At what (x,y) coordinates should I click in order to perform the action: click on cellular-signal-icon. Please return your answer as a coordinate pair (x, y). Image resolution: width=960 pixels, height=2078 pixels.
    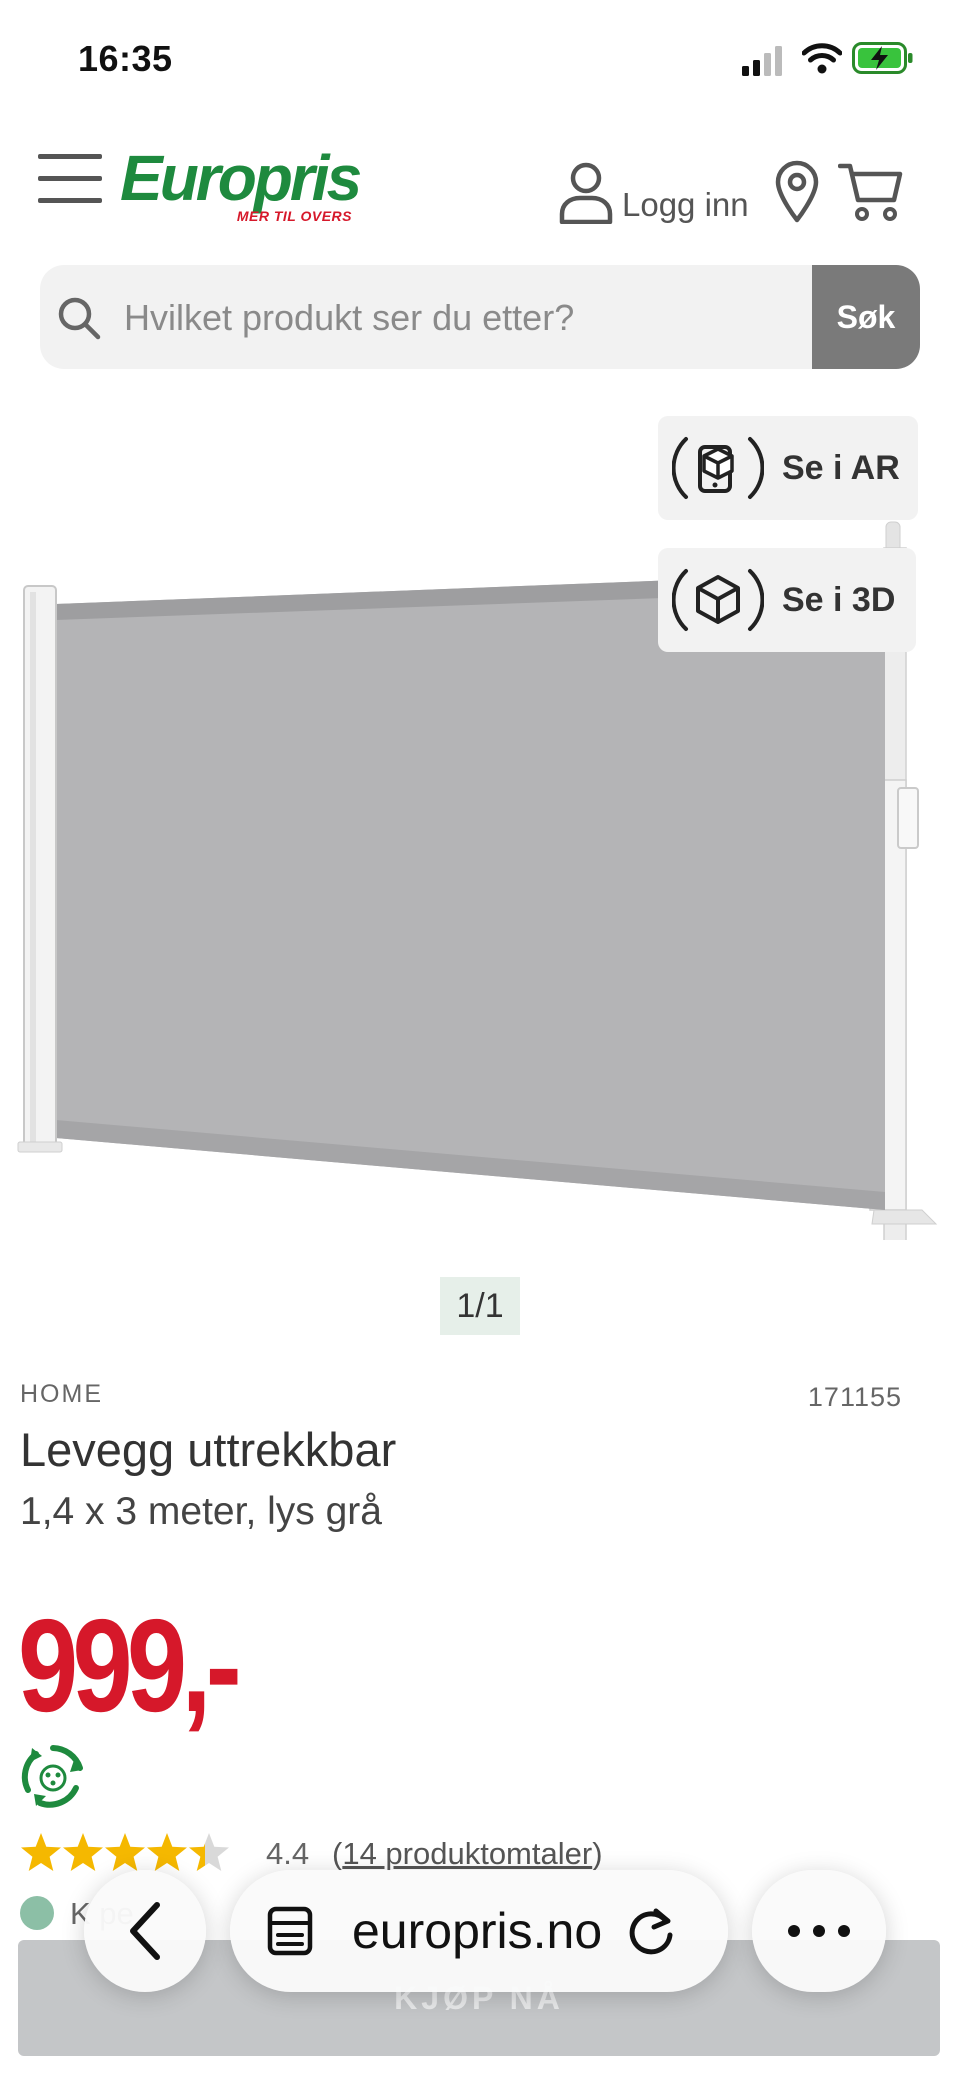
    Looking at the image, I should click on (762, 61).